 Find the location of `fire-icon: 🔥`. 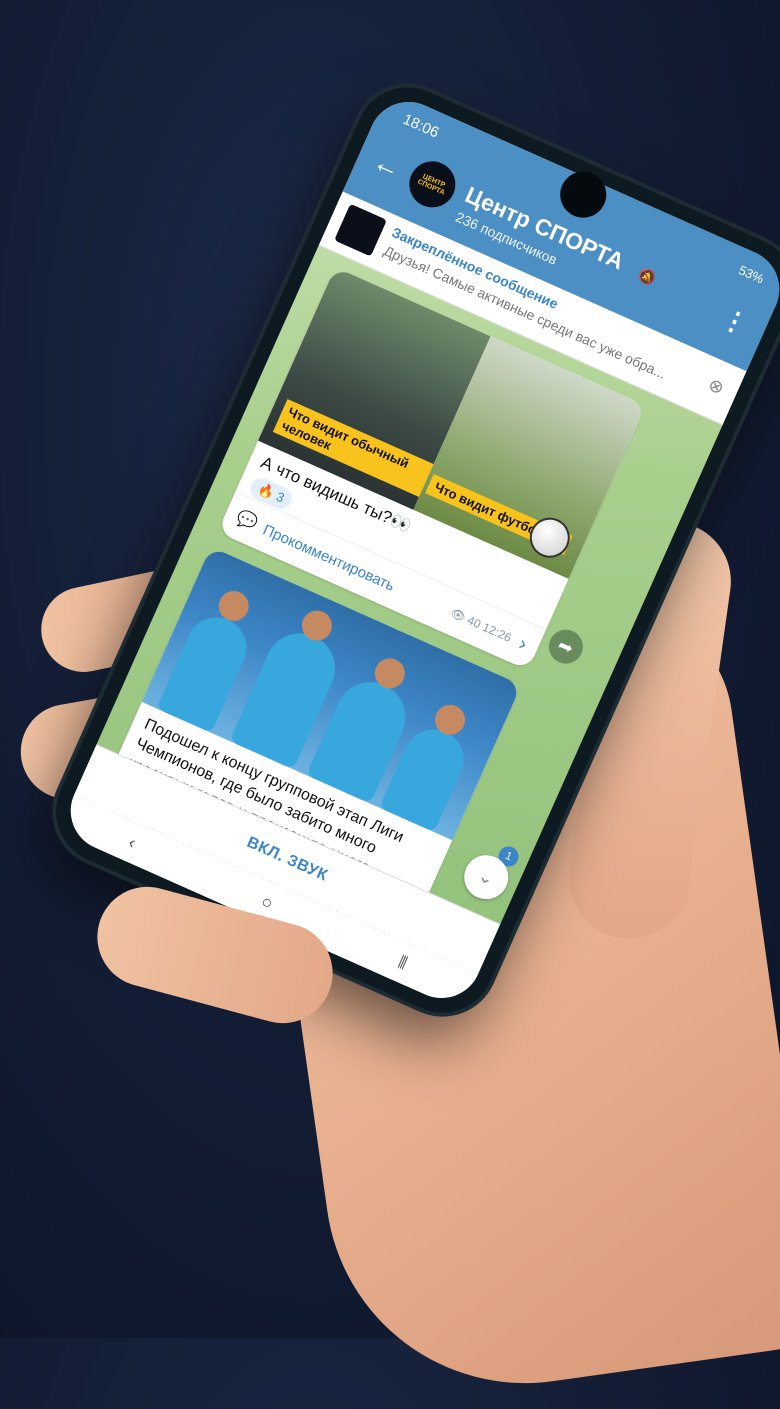

fire-icon: 🔥 is located at coordinates (266, 491).